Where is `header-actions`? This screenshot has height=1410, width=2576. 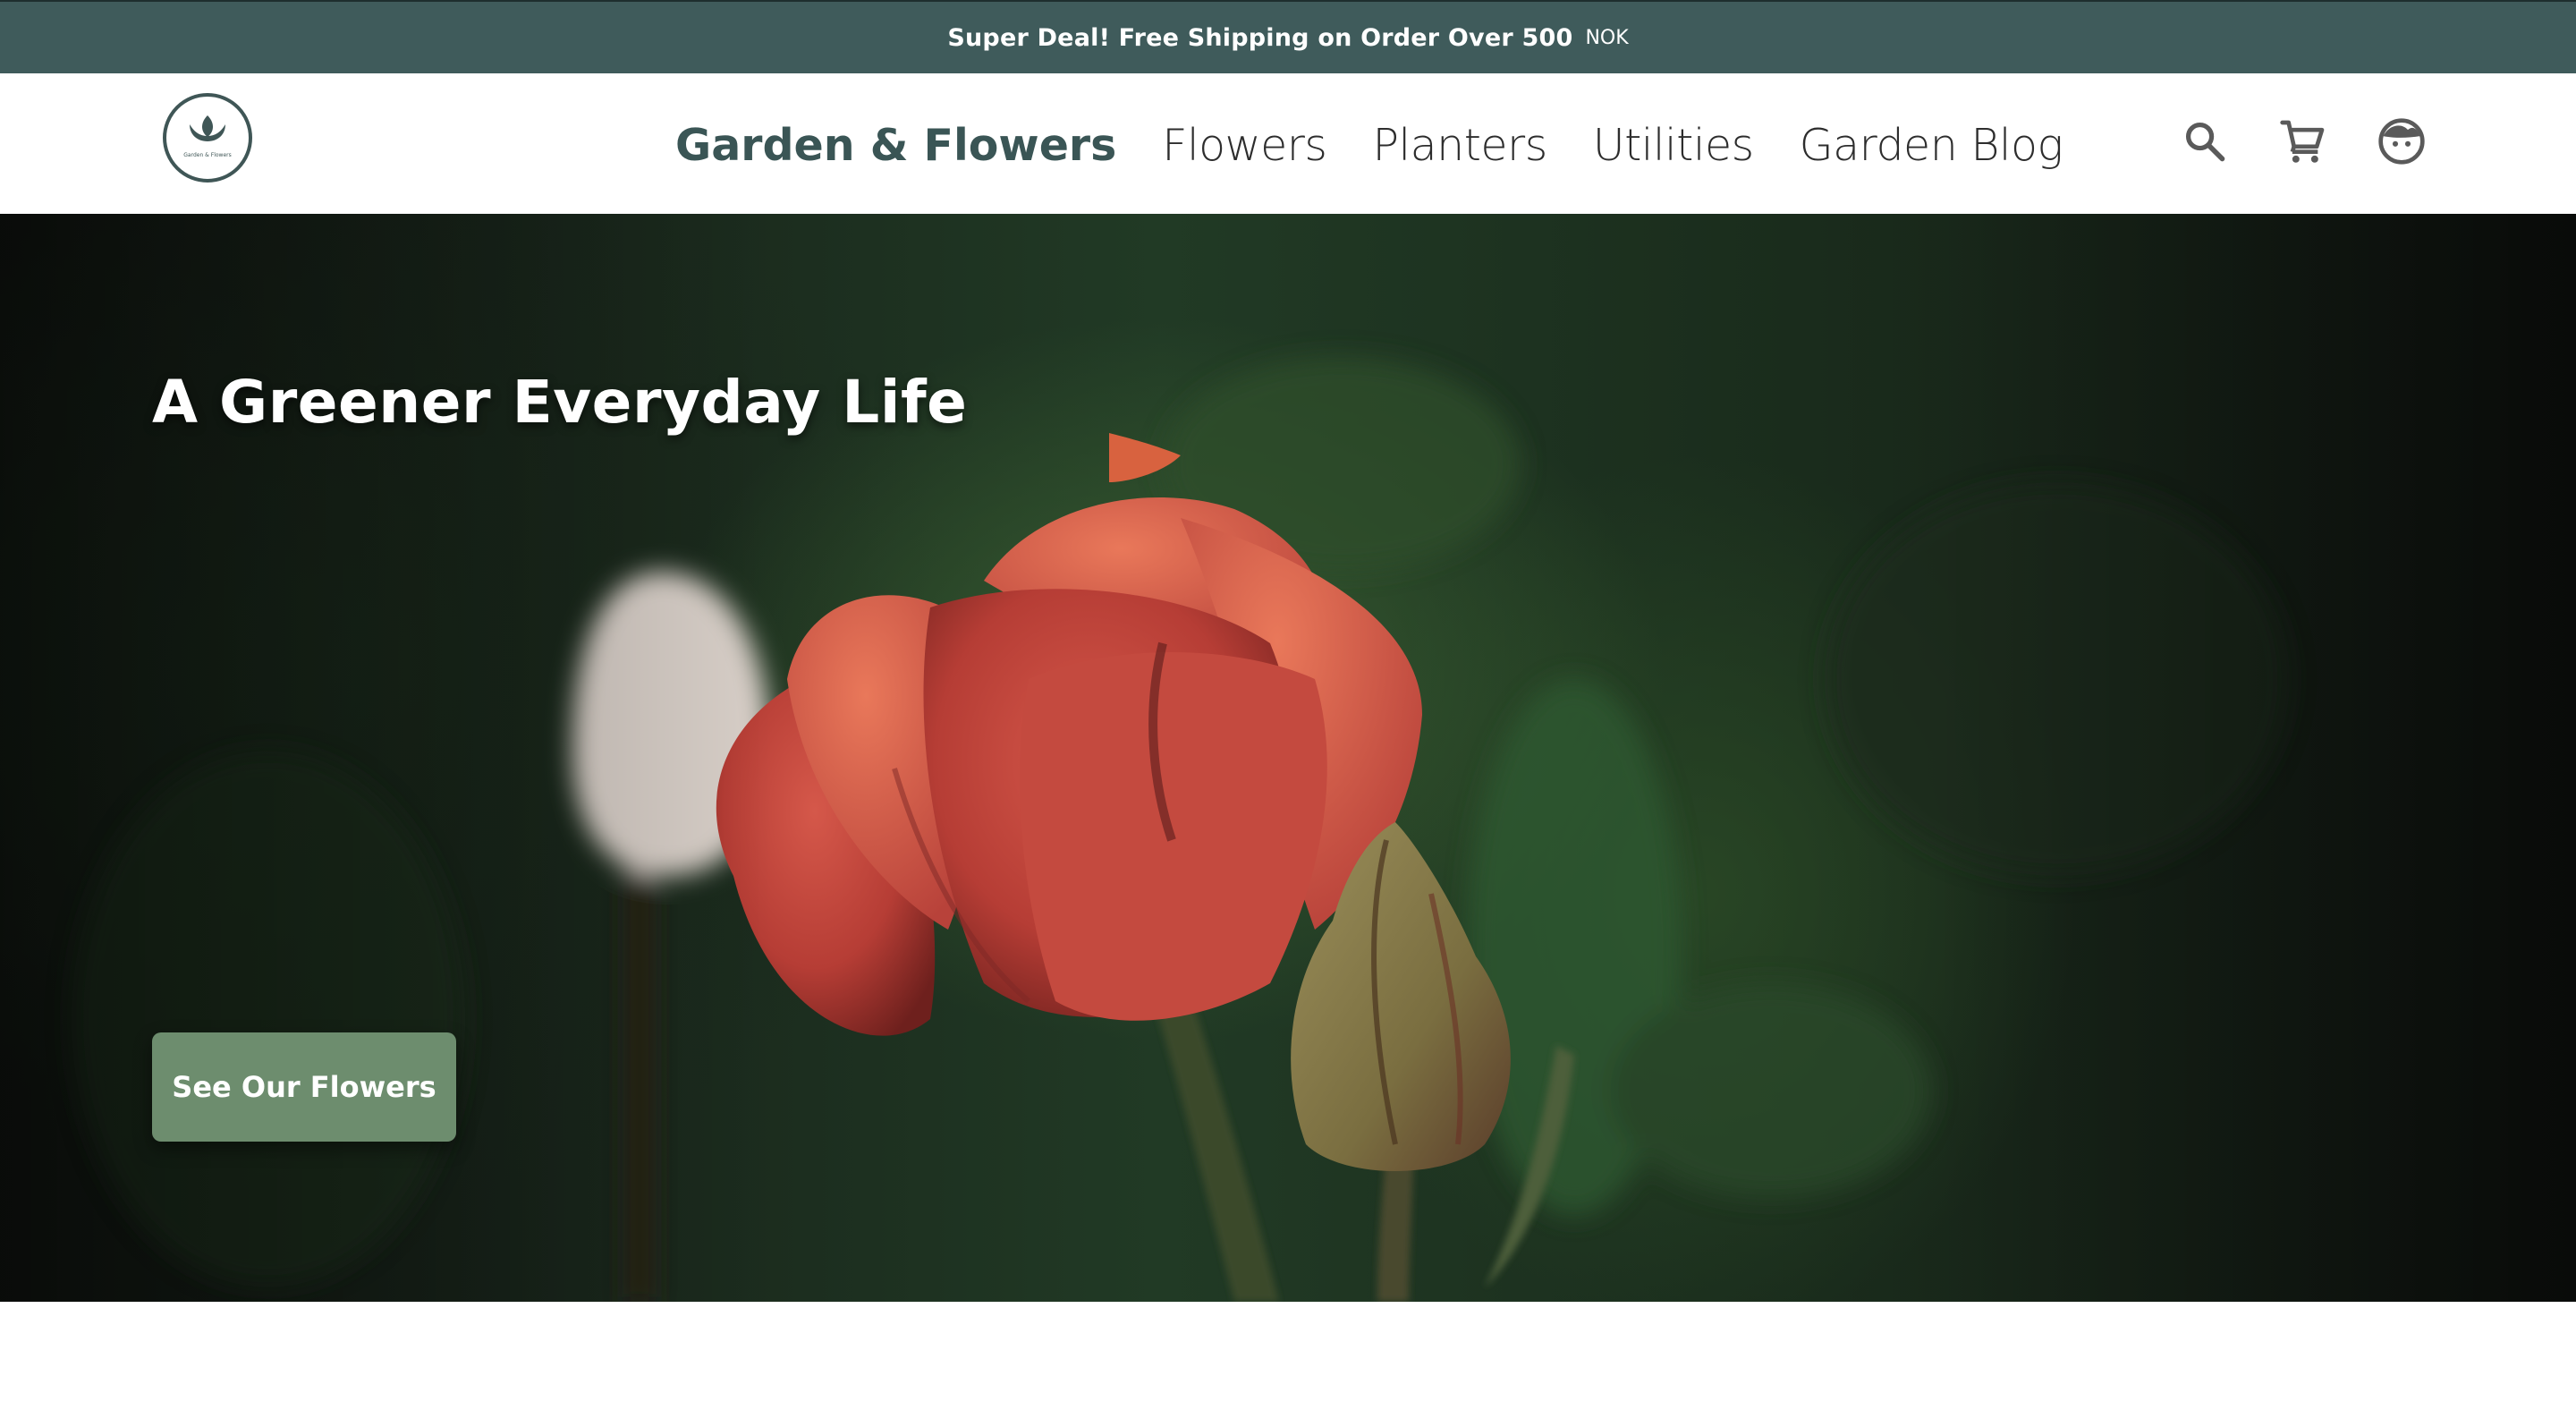 header-actions is located at coordinates (2303, 142).